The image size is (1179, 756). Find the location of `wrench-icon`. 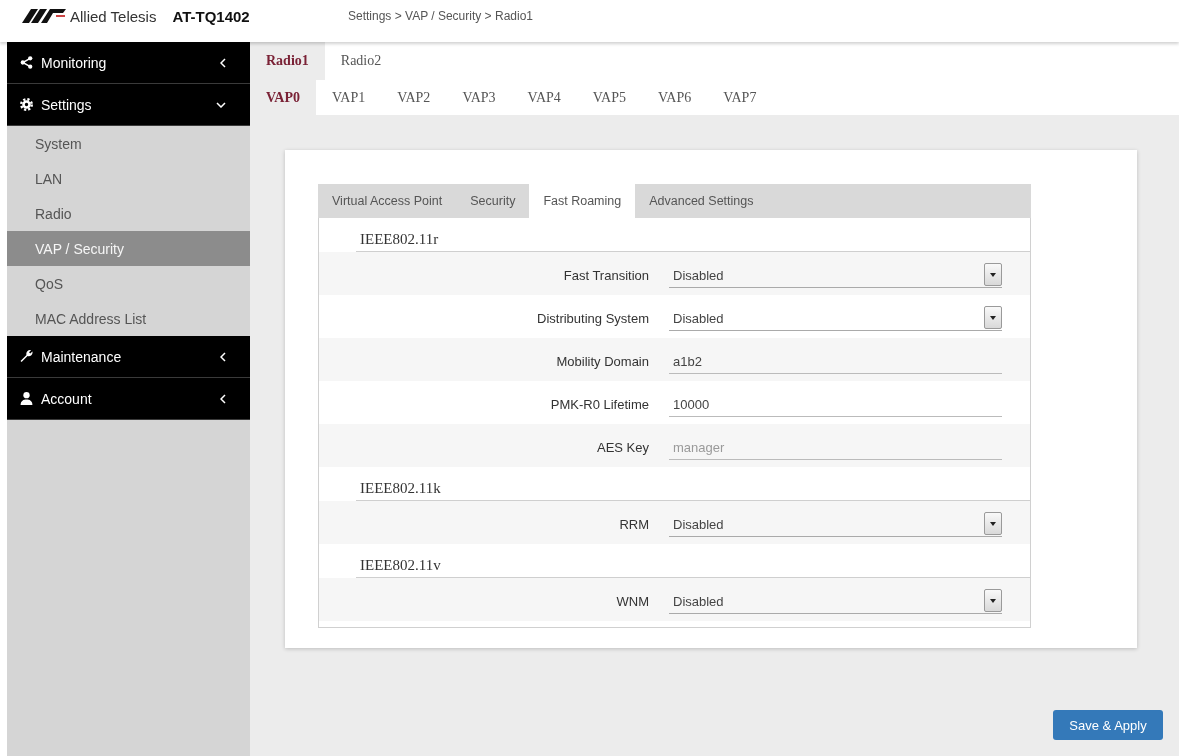

wrench-icon is located at coordinates (26, 356).